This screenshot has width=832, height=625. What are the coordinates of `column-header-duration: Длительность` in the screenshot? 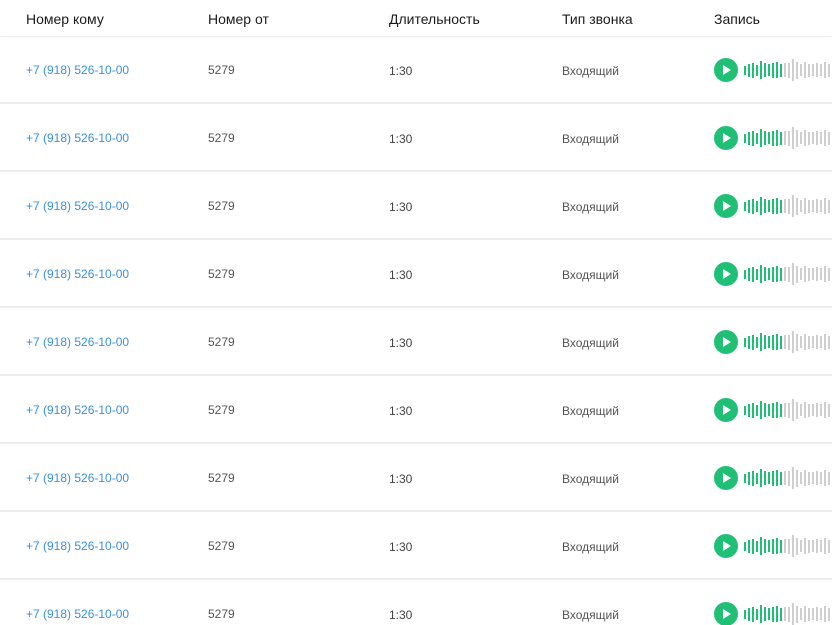 It's located at (435, 19).